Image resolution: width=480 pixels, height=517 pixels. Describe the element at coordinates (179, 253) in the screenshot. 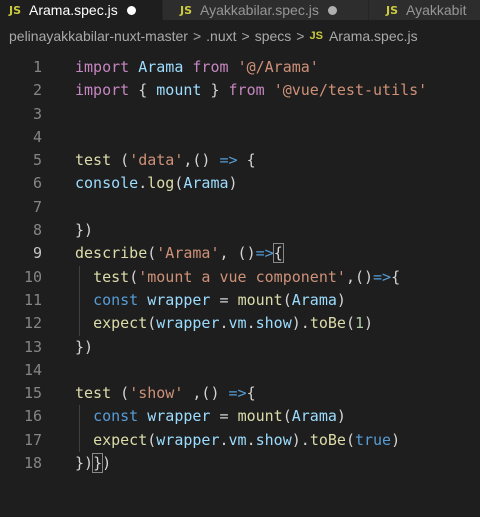

I see `code-text: describe('Arama', ()=>{` at that location.